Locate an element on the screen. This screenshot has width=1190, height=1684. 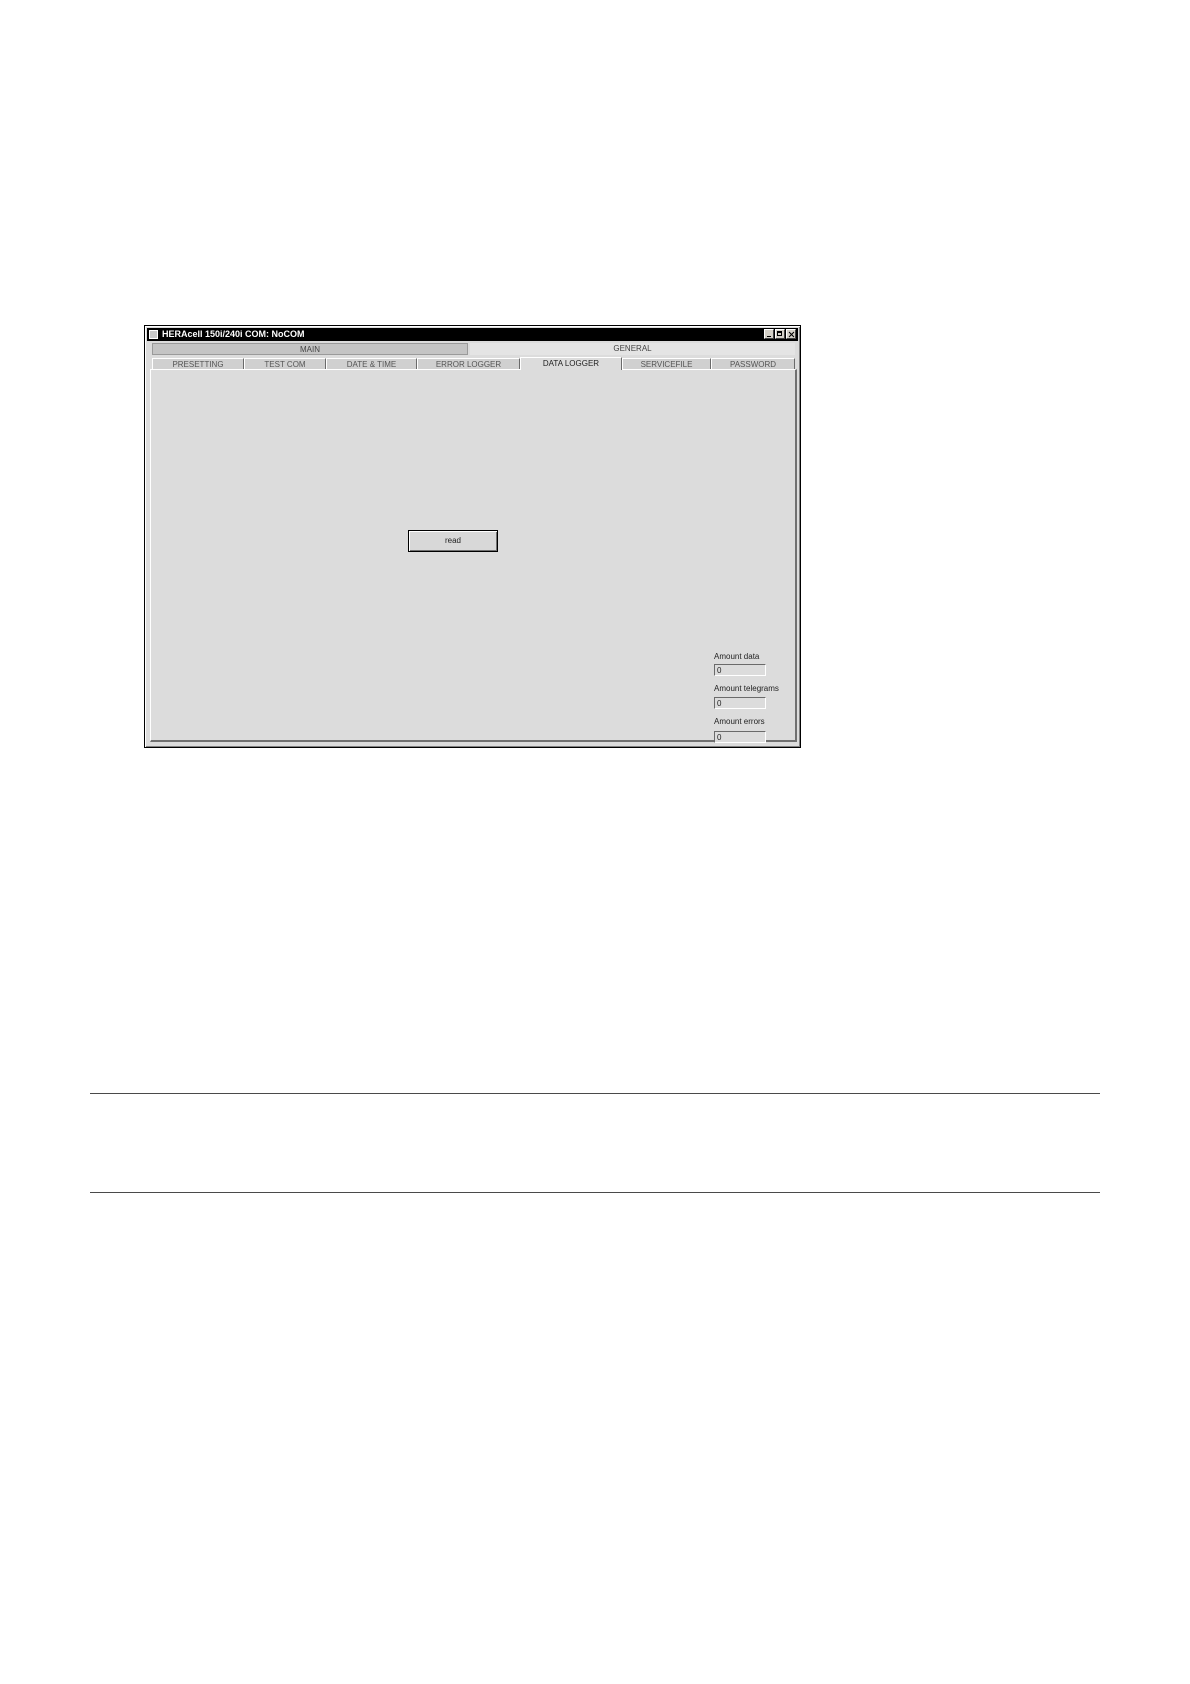
tab-presetting: PRESETTING is located at coordinates (198, 363).